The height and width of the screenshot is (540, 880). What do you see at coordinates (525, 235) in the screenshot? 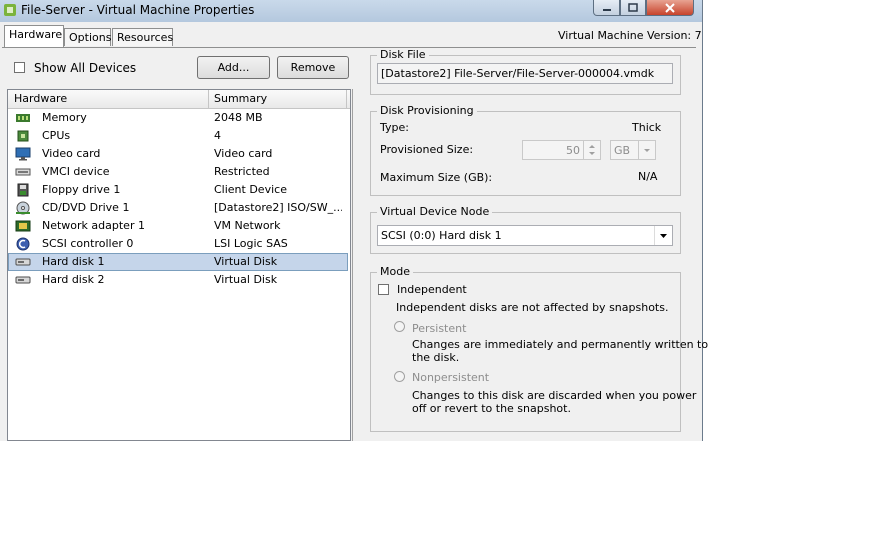
I see `virtual-device-node-dropdown: SCSI (0:0) Hard disk 1` at bounding box center [525, 235].